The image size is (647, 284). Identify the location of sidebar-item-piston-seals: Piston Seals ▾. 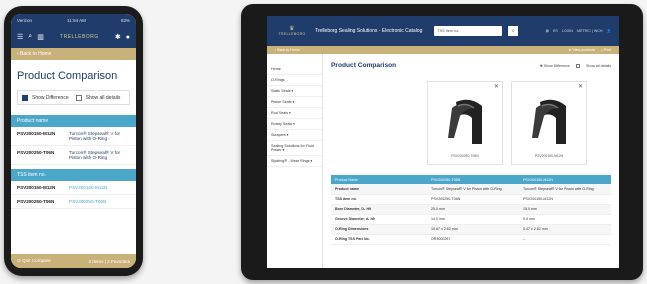
(294, 102).